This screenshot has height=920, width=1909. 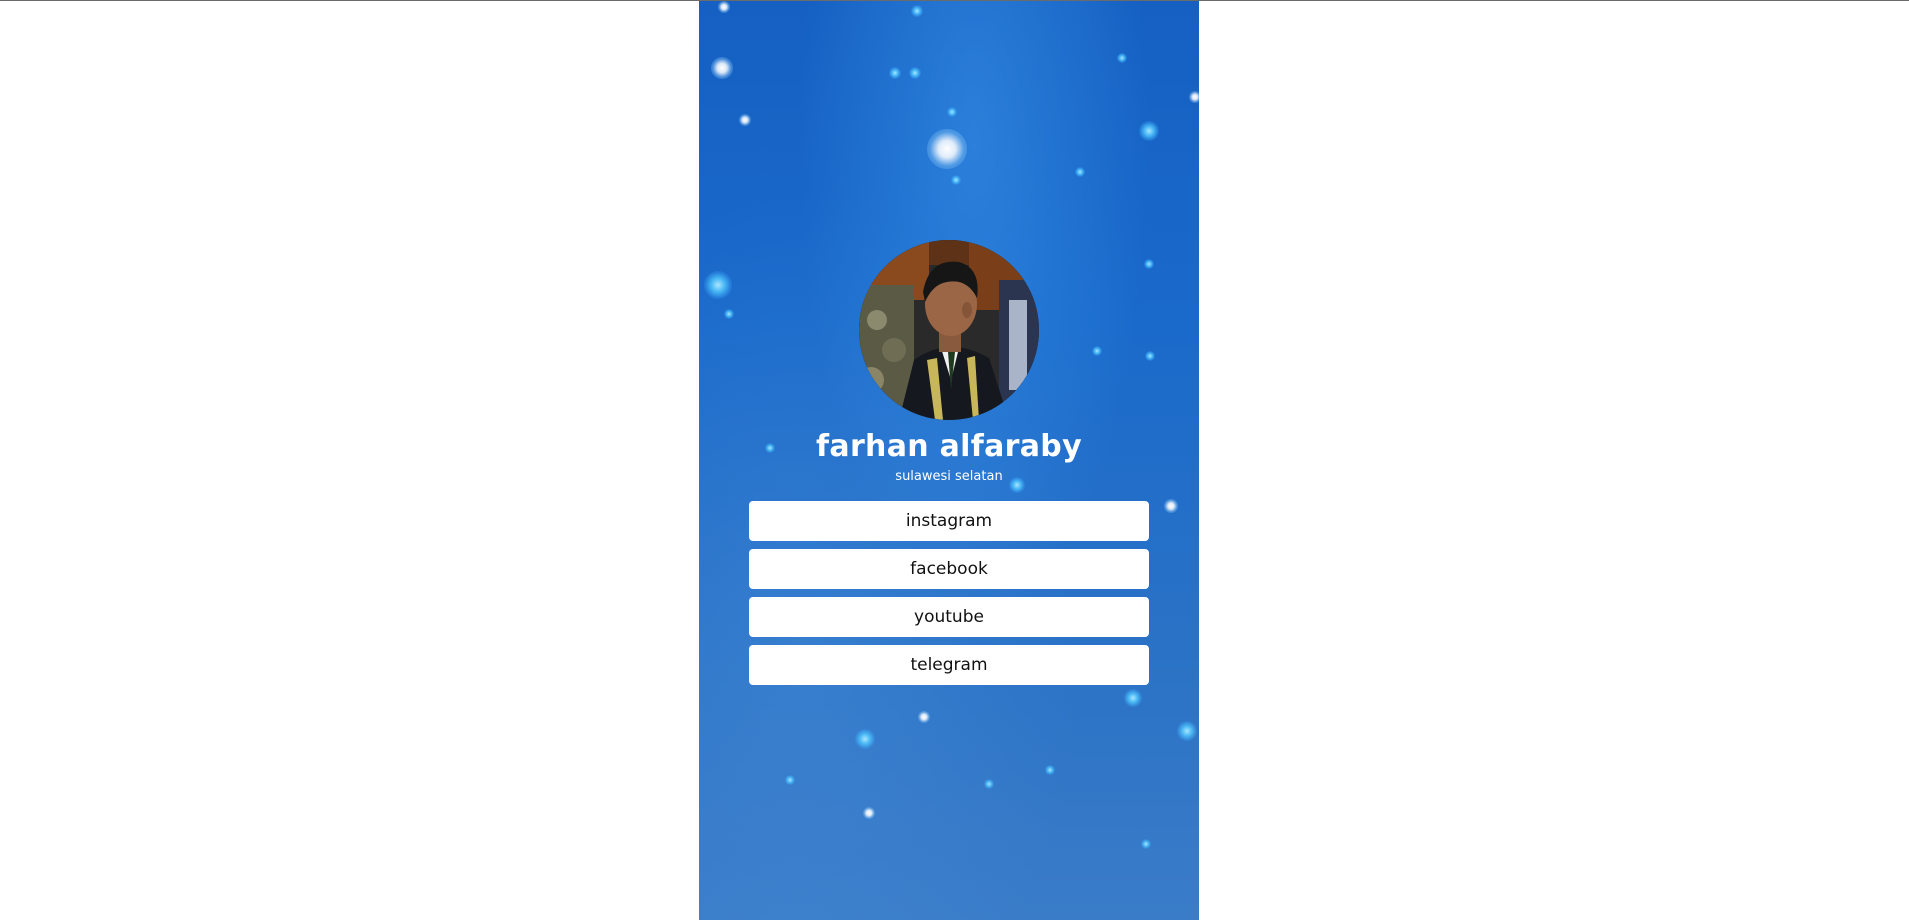 I want to click on instagram-link-button: instagram, so click(x=949, y=521).